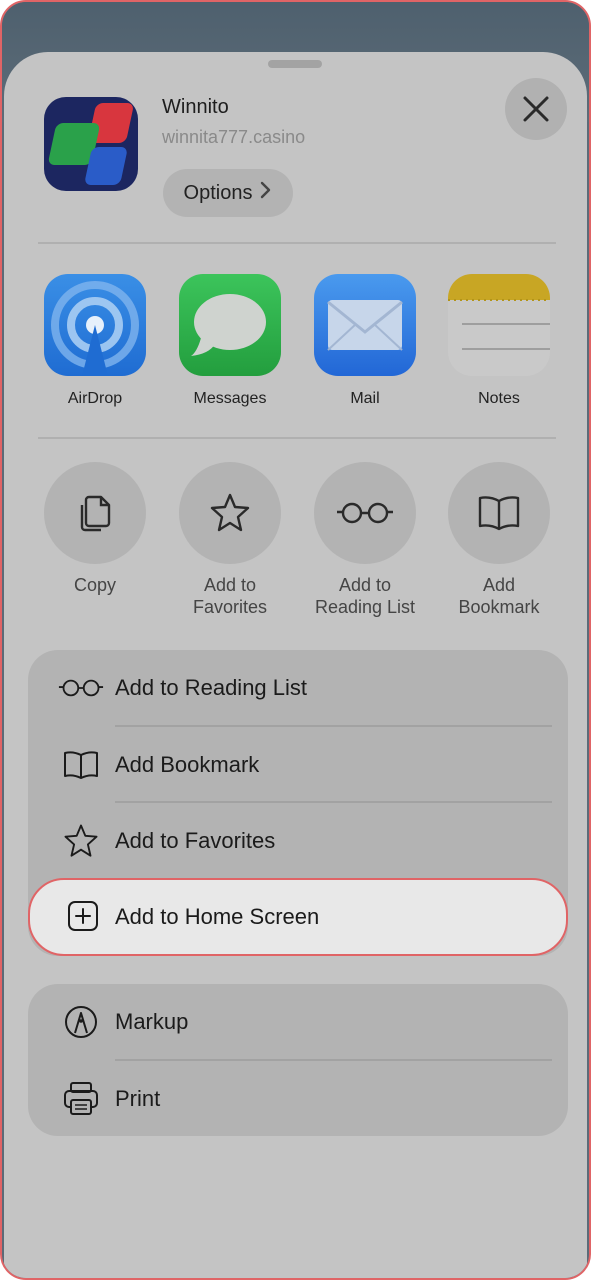  I want to click on share-target-label: Notes, so click(499, 398).